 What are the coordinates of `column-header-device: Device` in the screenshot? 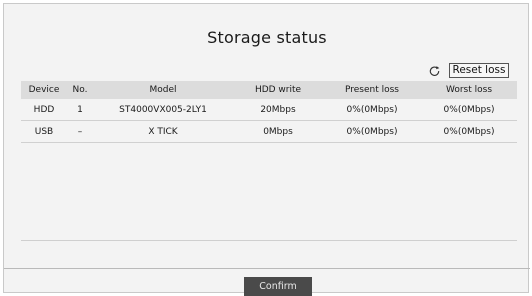 It's located at (44, 90).